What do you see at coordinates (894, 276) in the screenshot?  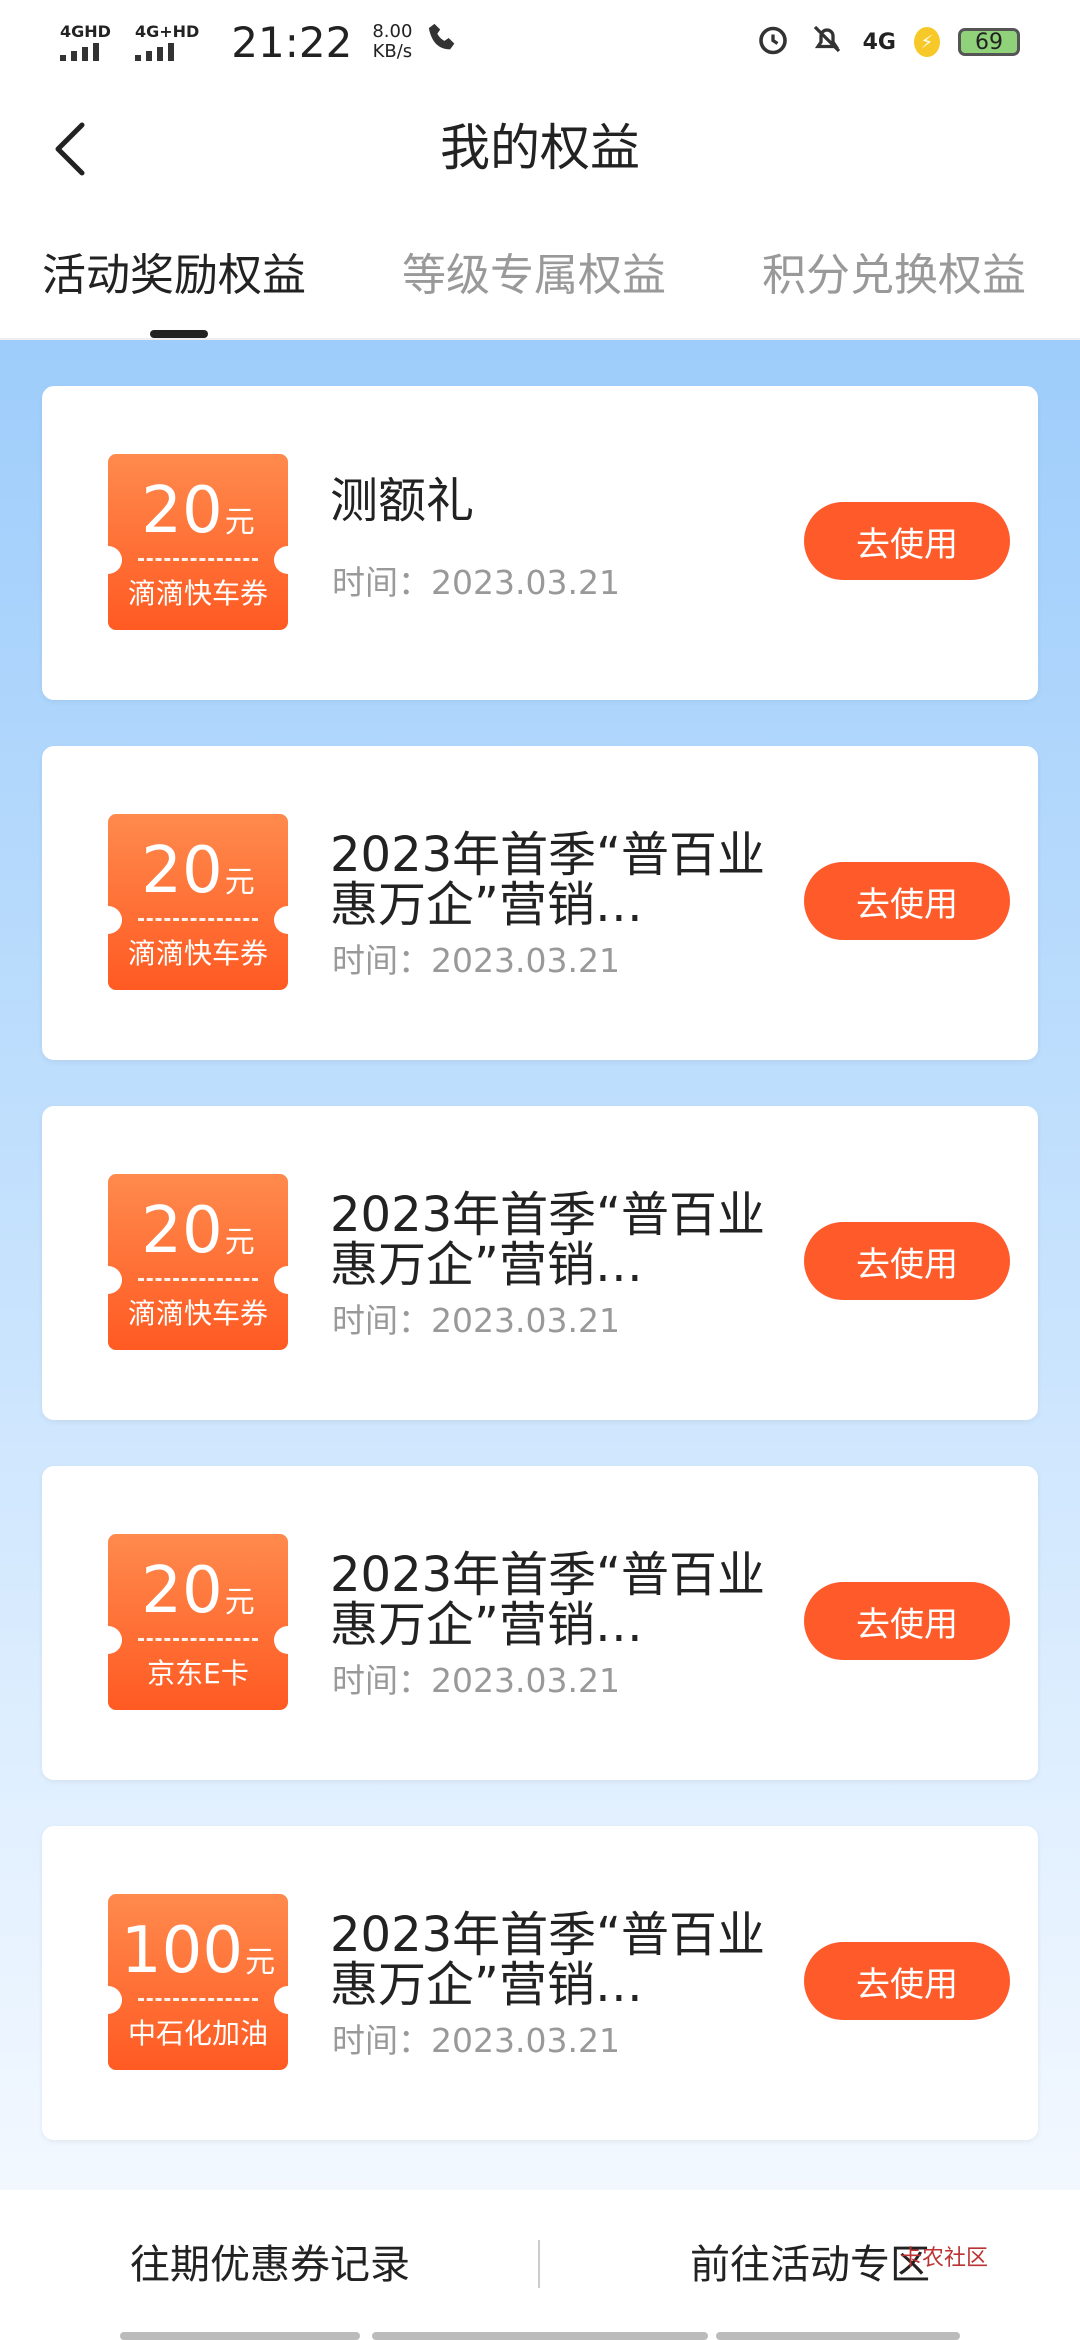 I see `tab-points-exchange: 积分兑换权益` at bounding box center [894, 276].